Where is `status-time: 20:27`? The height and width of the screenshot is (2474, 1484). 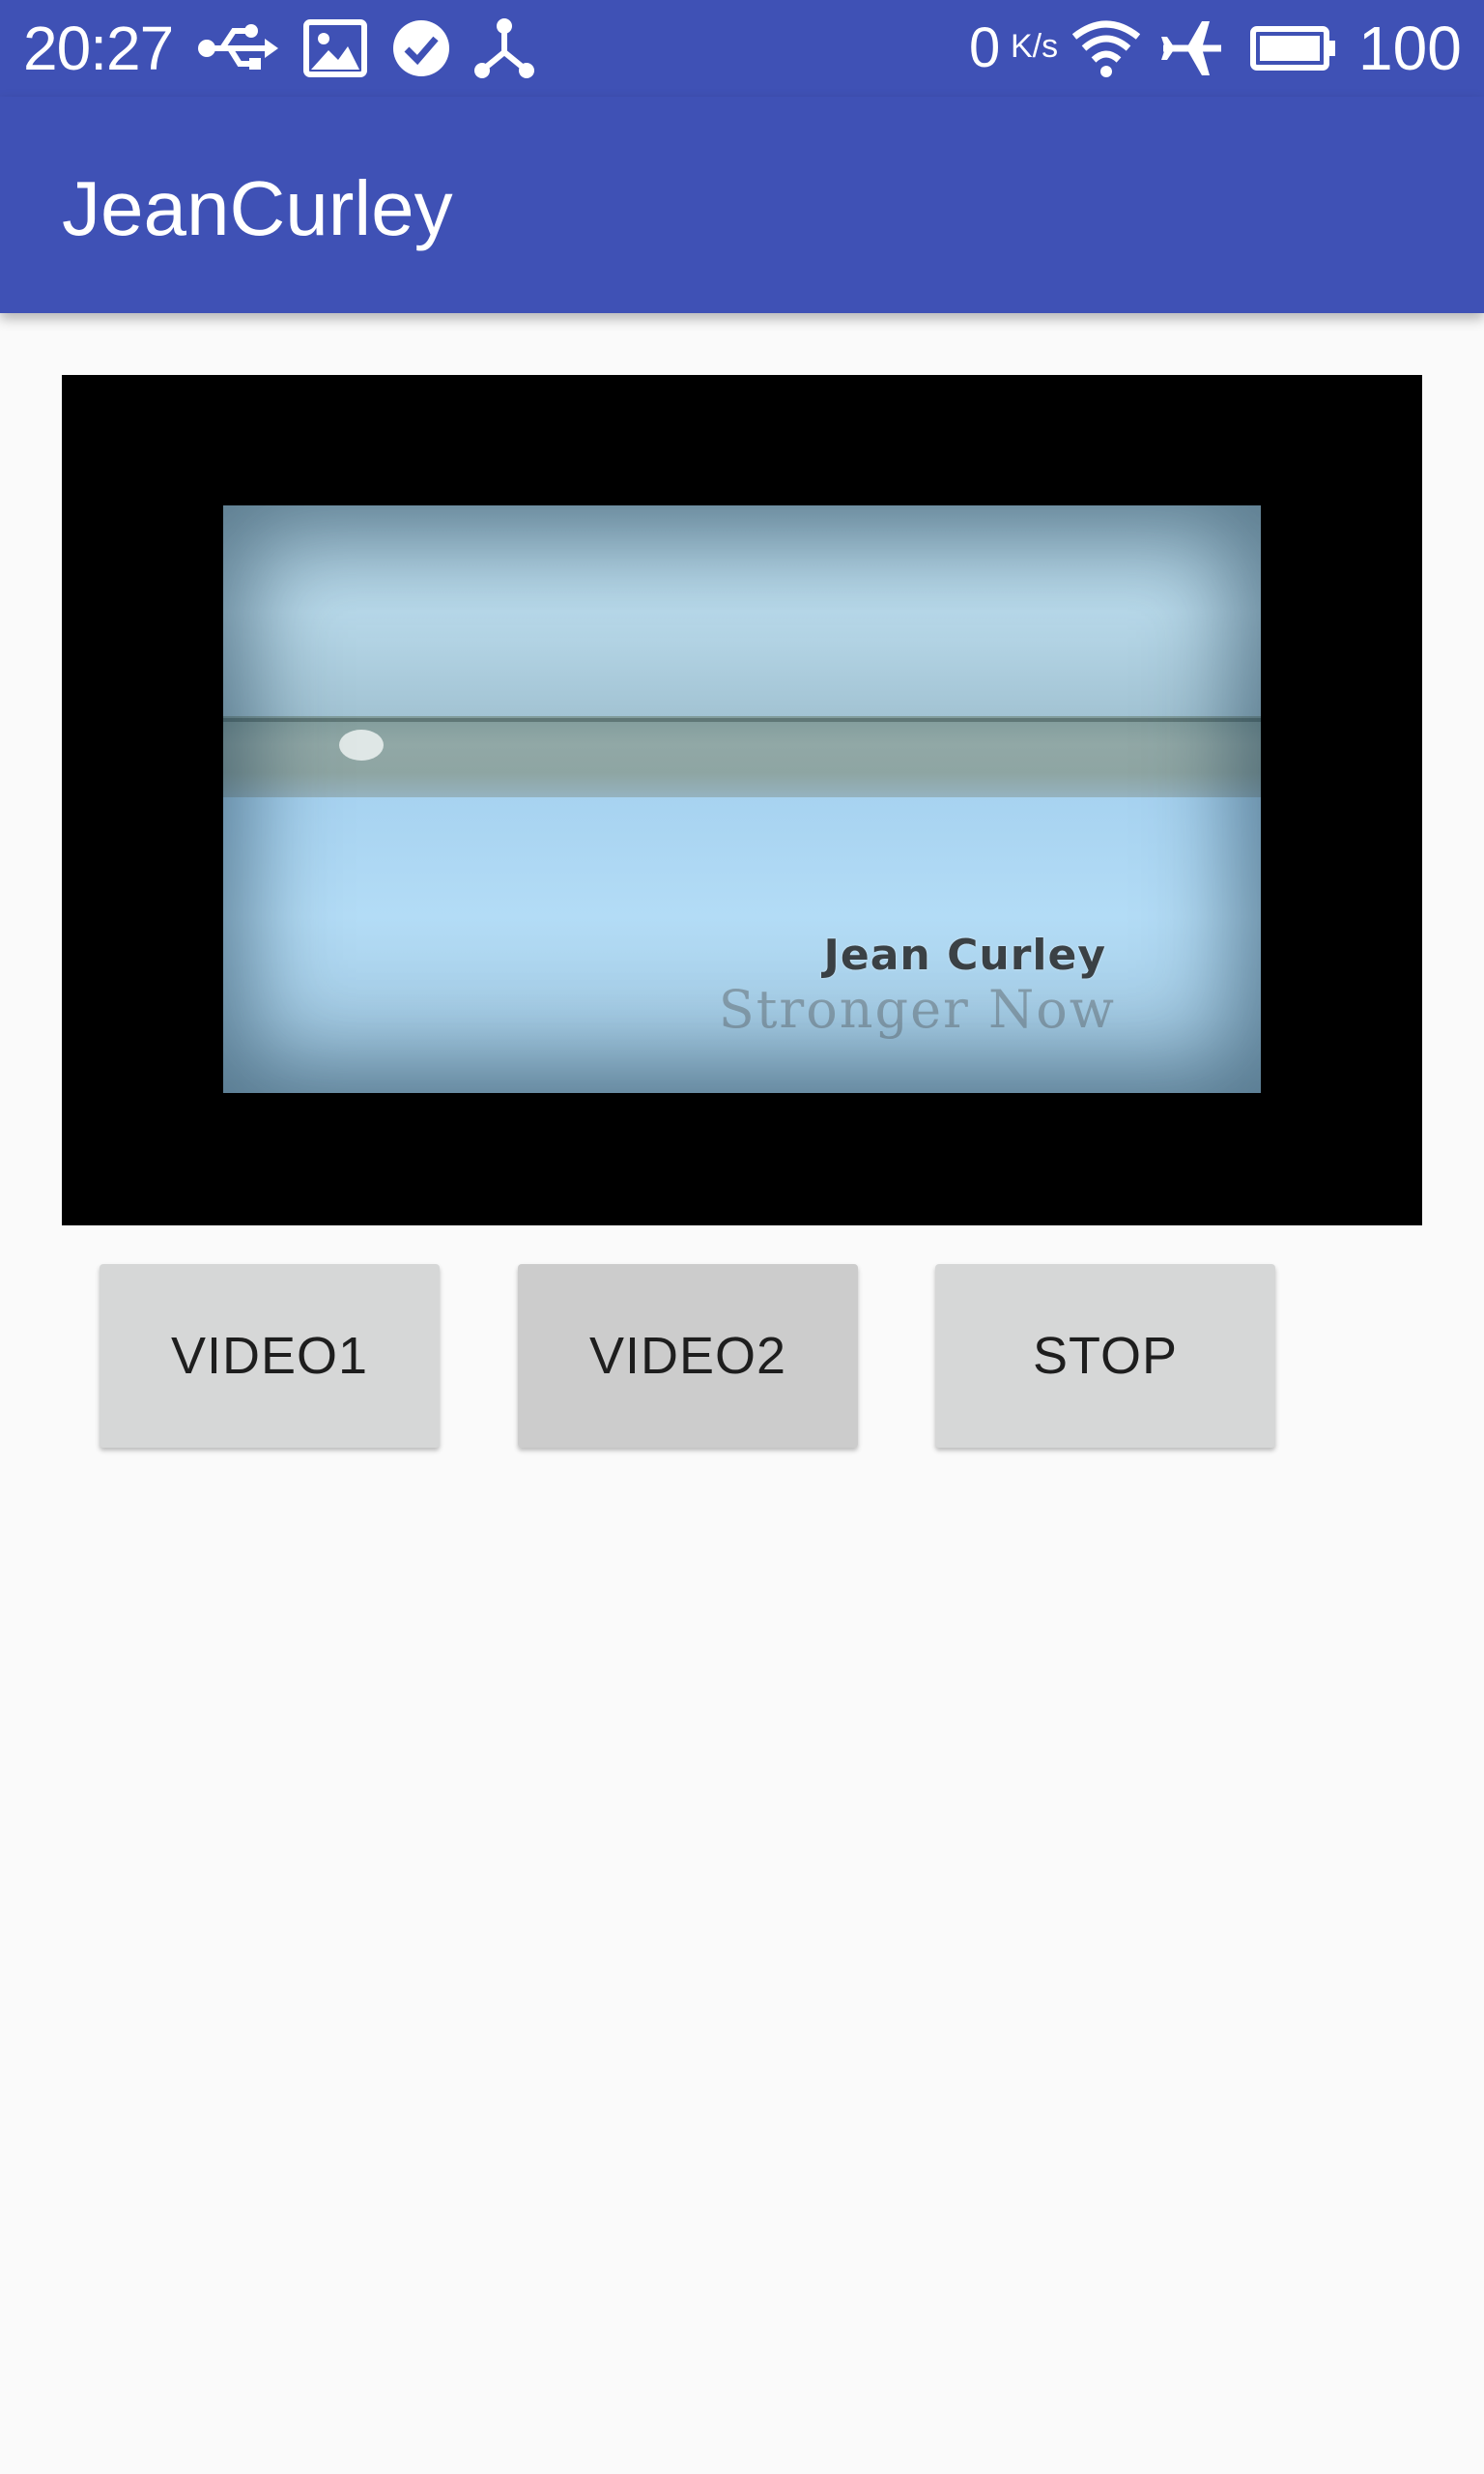
status-time: 20:27 is located at coordinates (99, 49).